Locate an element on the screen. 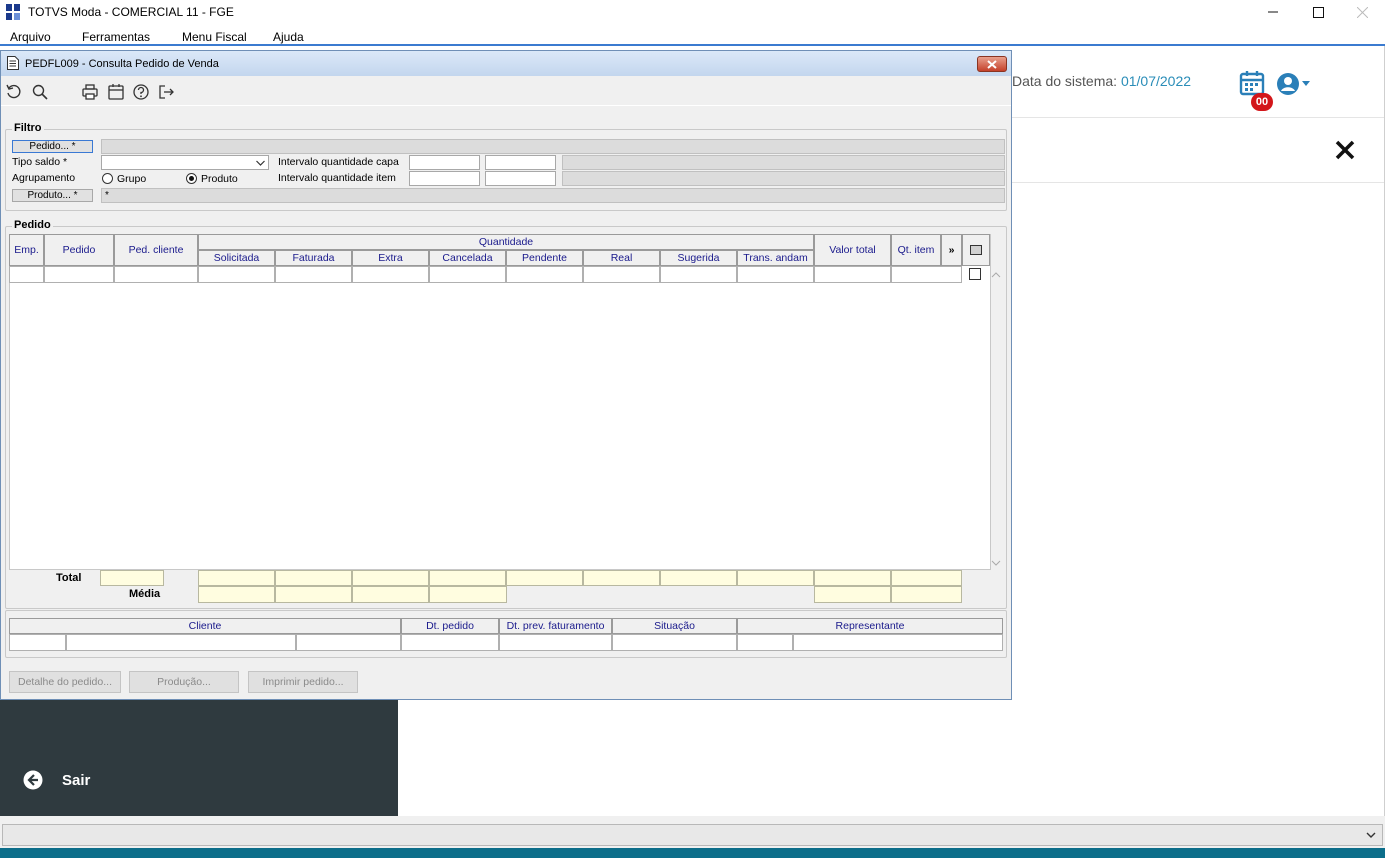  minimize-icon is located at coordinates (1273, 12).